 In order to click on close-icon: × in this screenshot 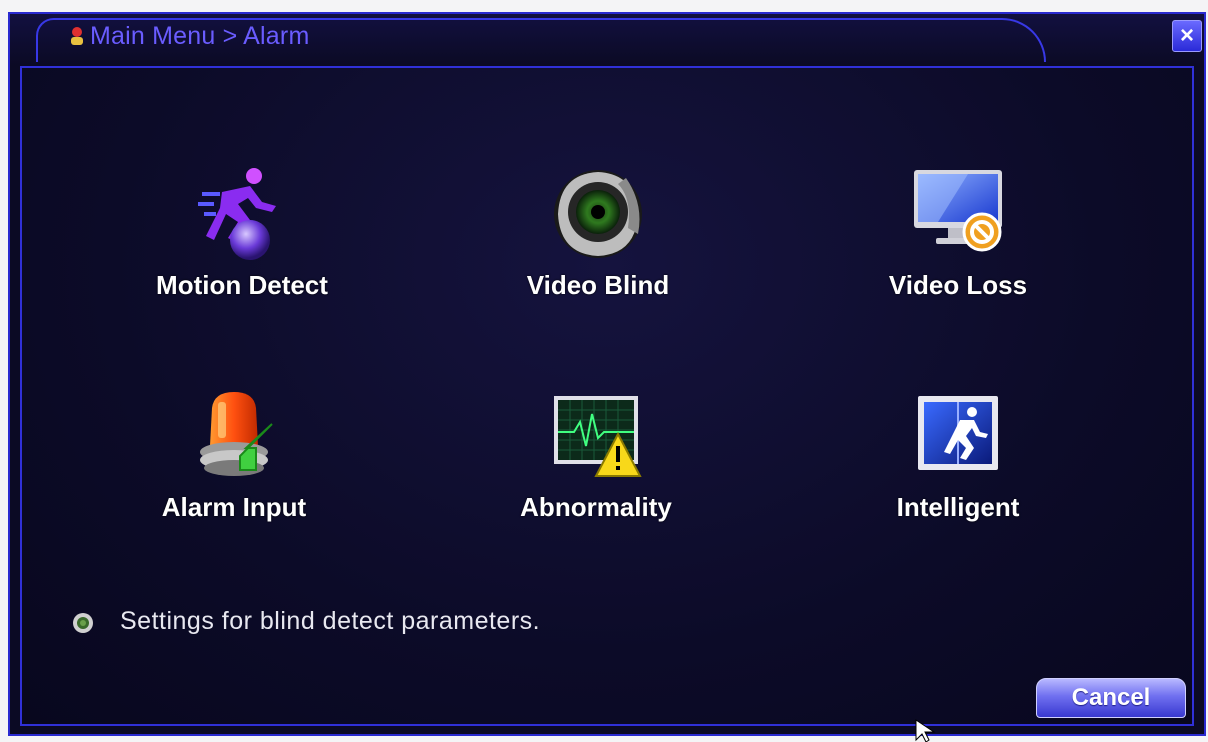, I will do `click(1186, 35)`.